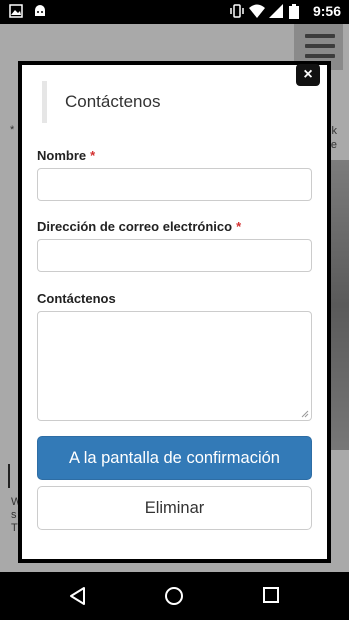 This screenshot has width=349, height=620. What do you see at coordinates (174, 12) in the screenshot?
I see `status-bar: 9:56` at bounding box center [174, 12].